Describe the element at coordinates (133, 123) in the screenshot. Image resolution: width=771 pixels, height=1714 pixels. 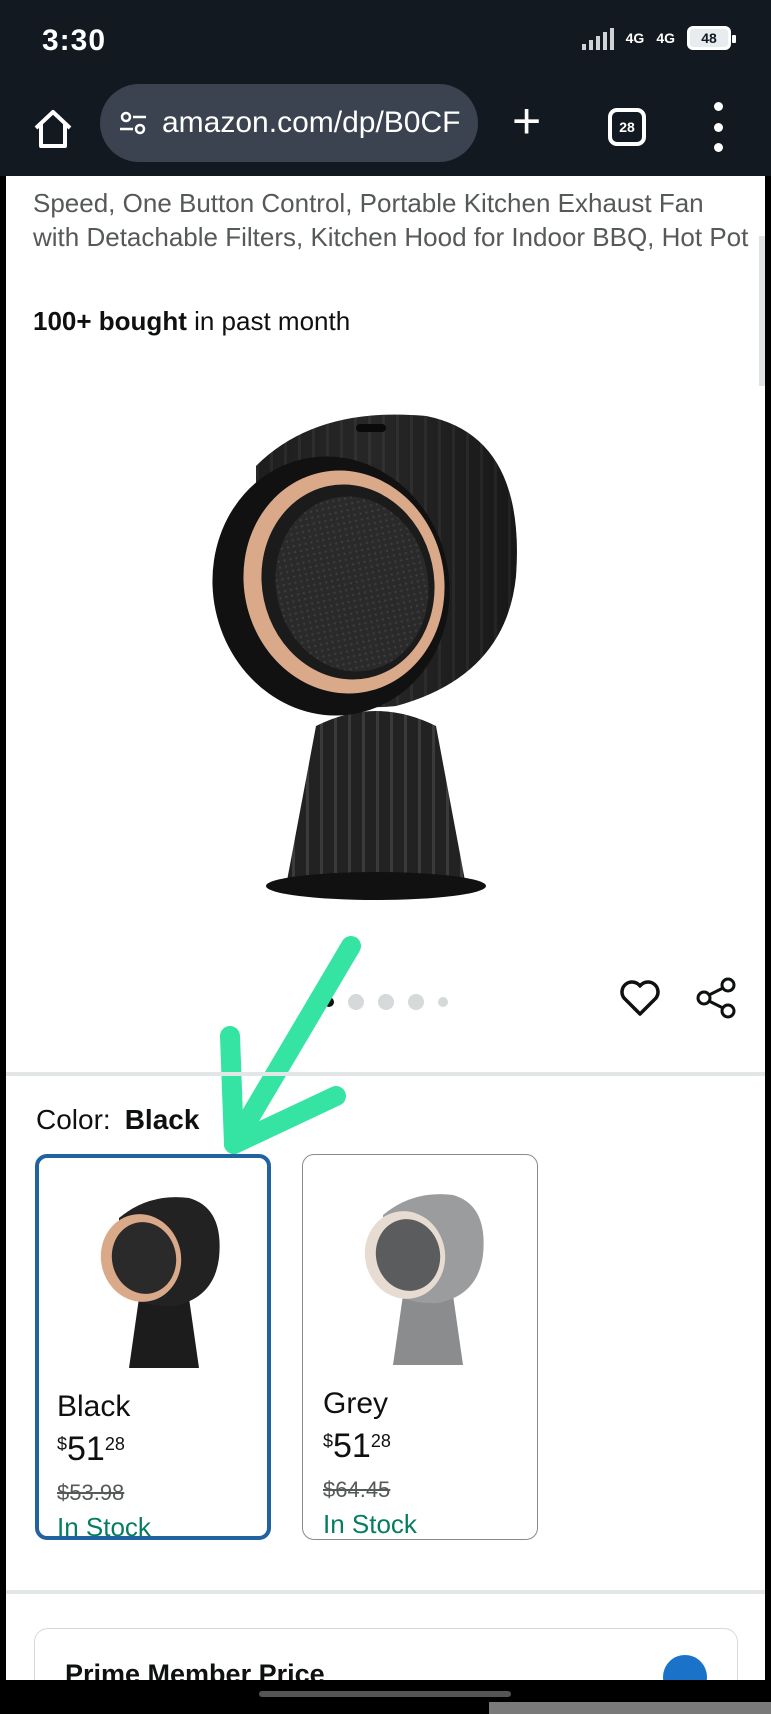
I see `tune-icon` at that location.